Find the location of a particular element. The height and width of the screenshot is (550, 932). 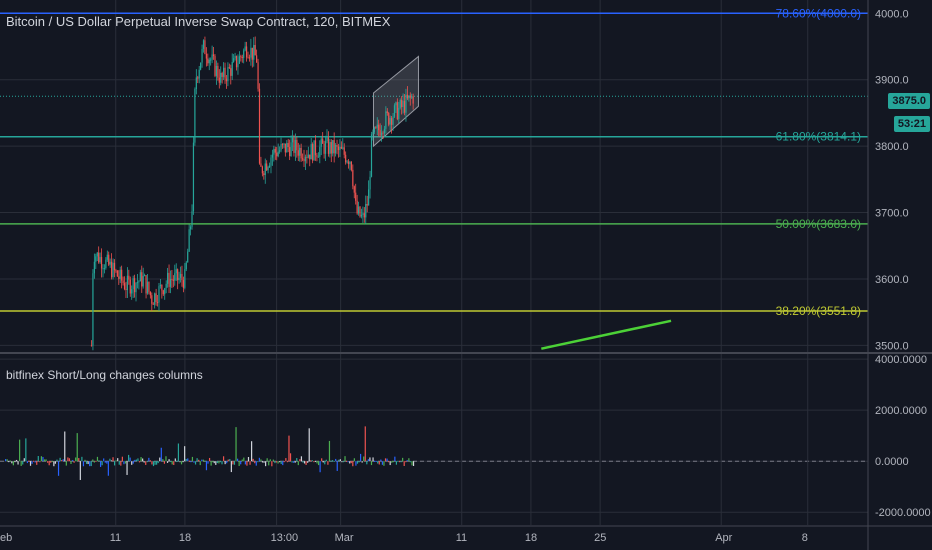

y-tick-label: 3500.0 is located at coordinates (892, 346).